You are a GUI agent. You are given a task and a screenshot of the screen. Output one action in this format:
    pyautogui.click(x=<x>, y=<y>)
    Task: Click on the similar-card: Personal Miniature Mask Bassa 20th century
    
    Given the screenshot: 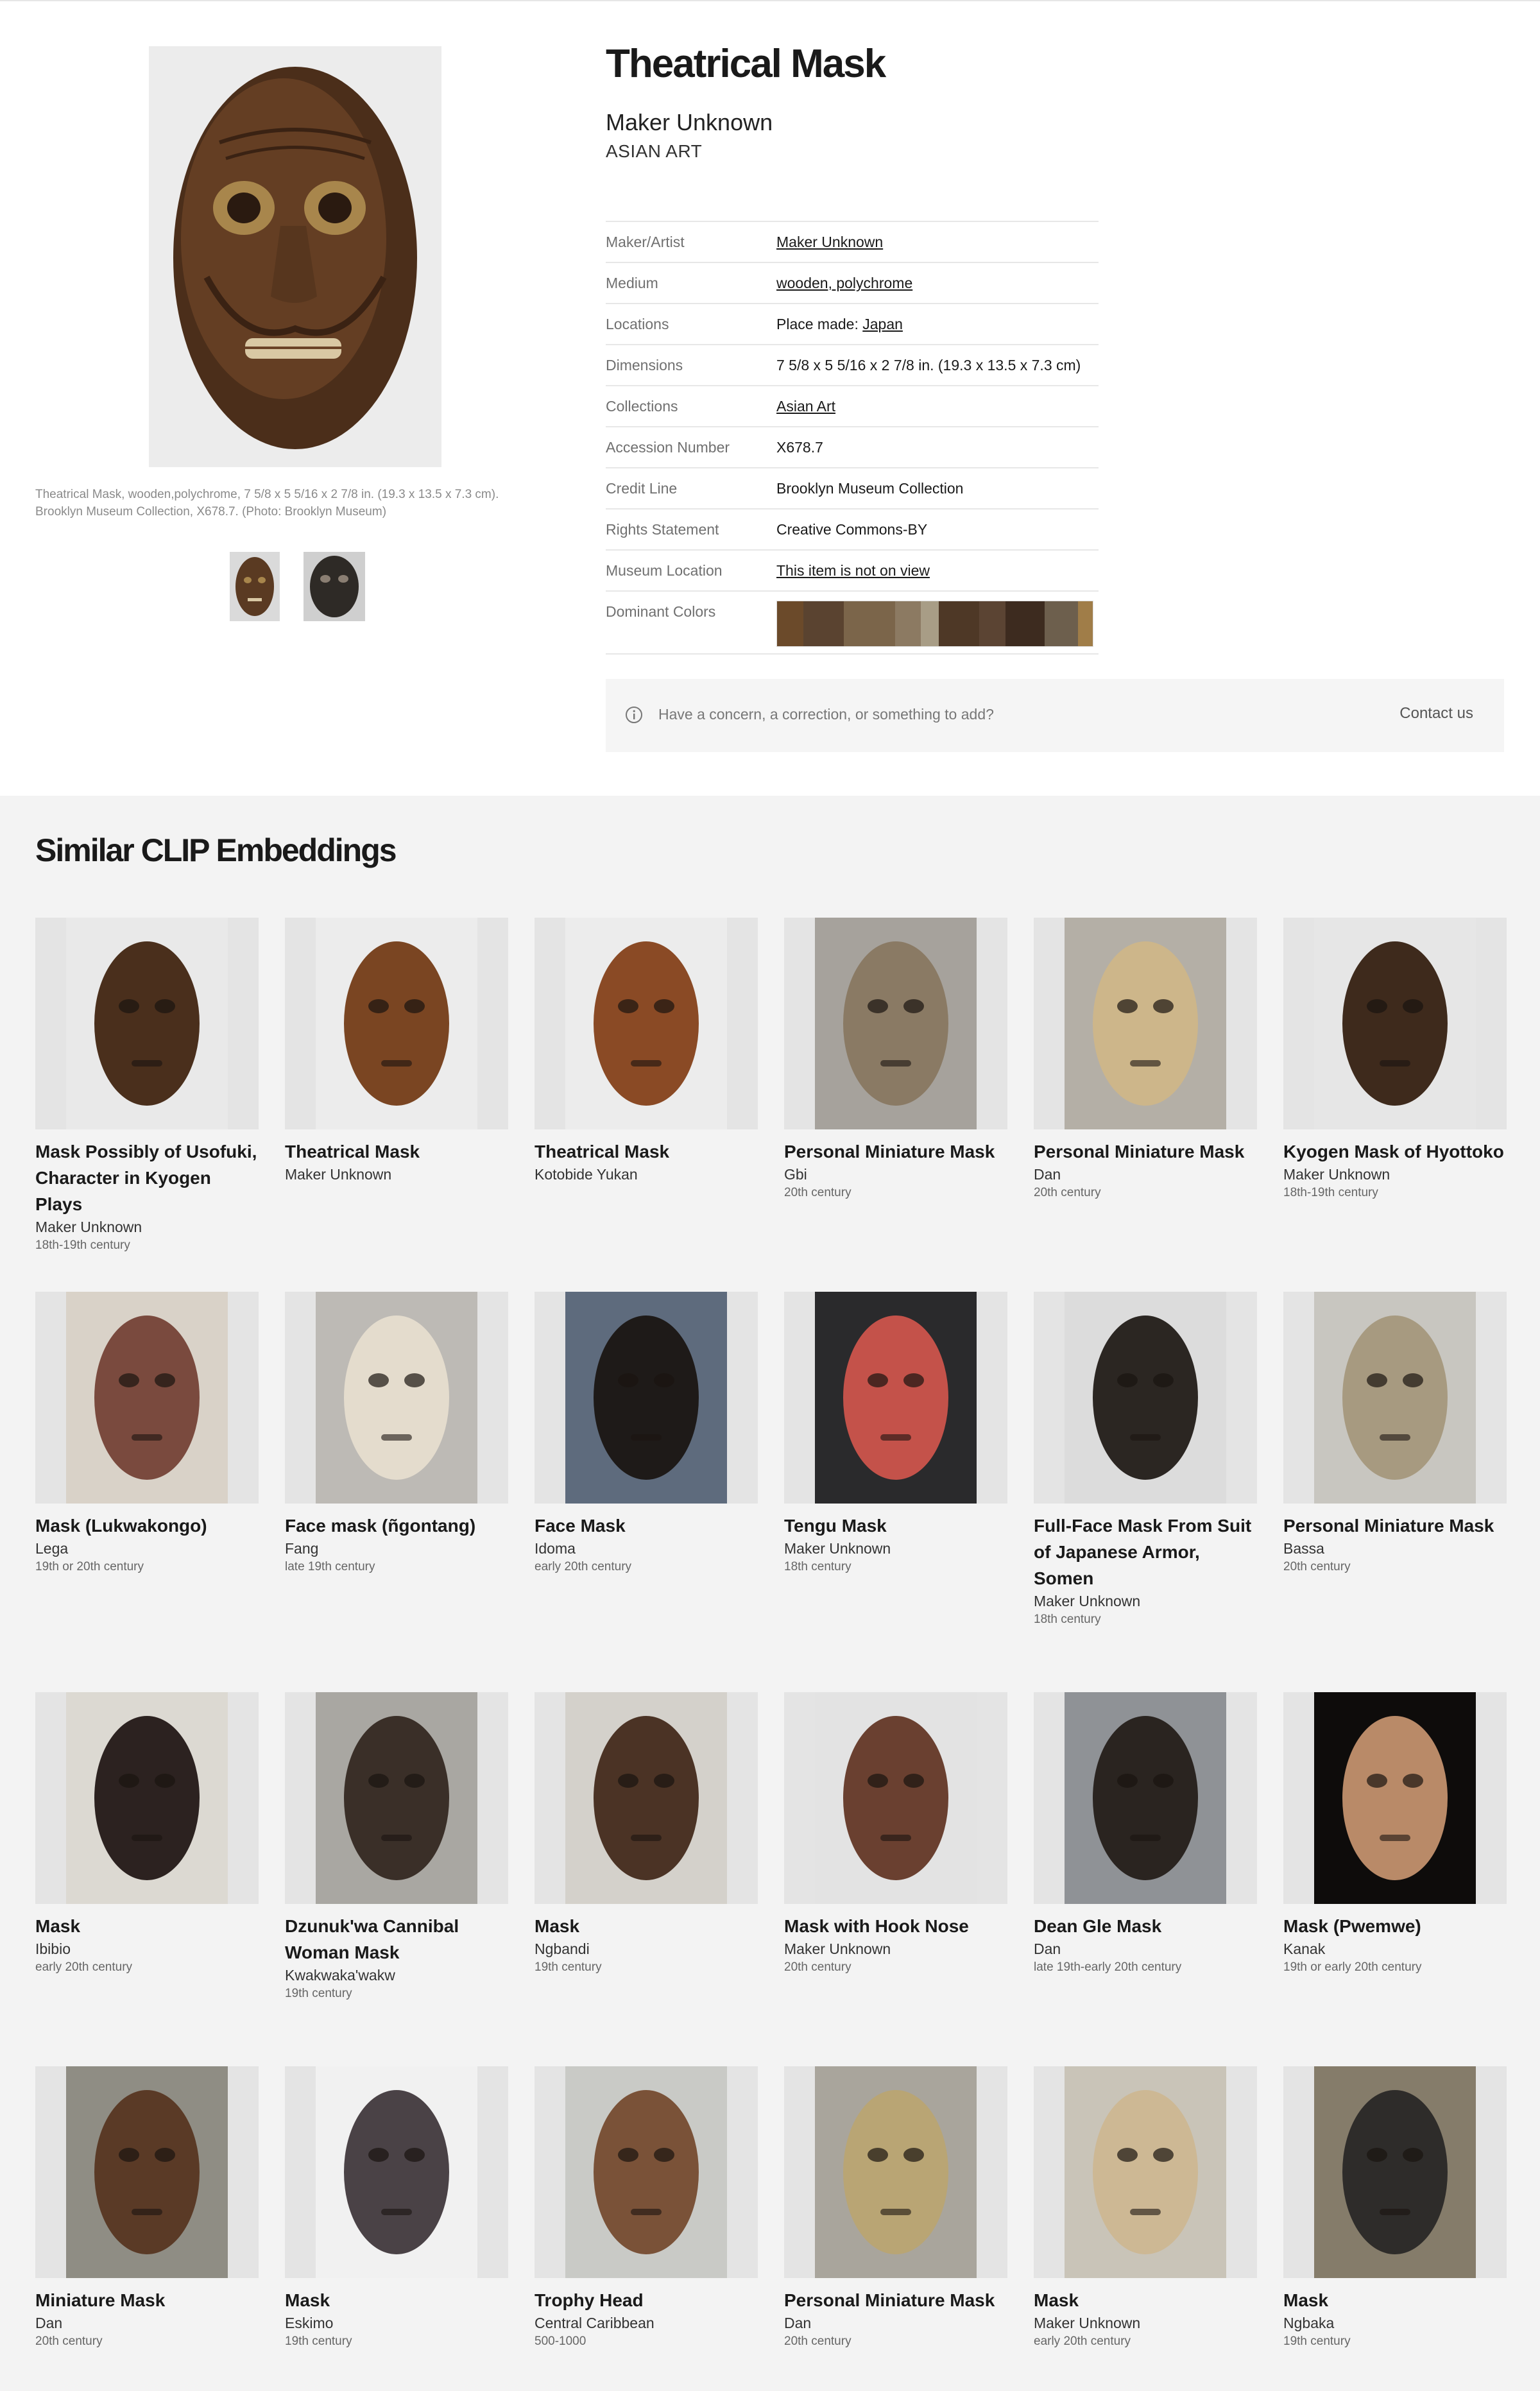 What is the action you would take?
    pyautogui.click(x=1395, y=1434)
    